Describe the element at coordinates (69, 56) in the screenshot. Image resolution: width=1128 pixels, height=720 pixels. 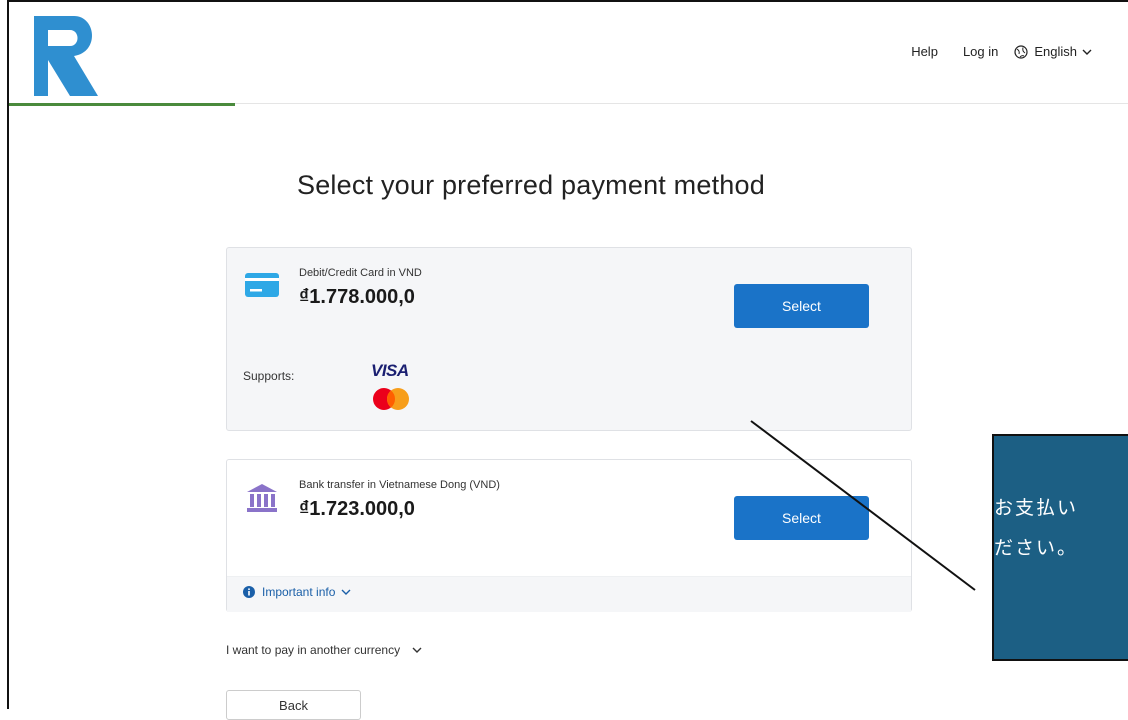
I see `brand-logo-icon` at that location.